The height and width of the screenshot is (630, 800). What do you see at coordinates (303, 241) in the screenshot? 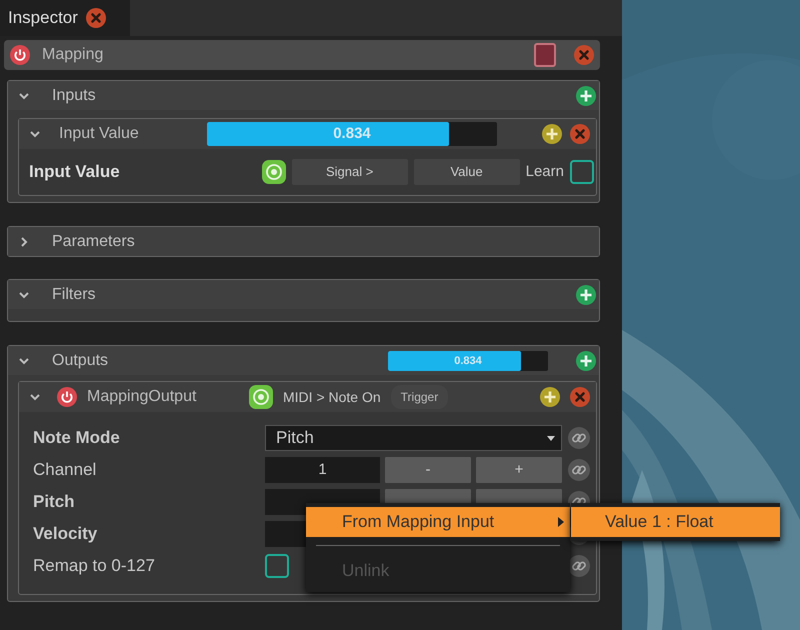
I see `section-header: Parameters` at bounding box center [303, 241].